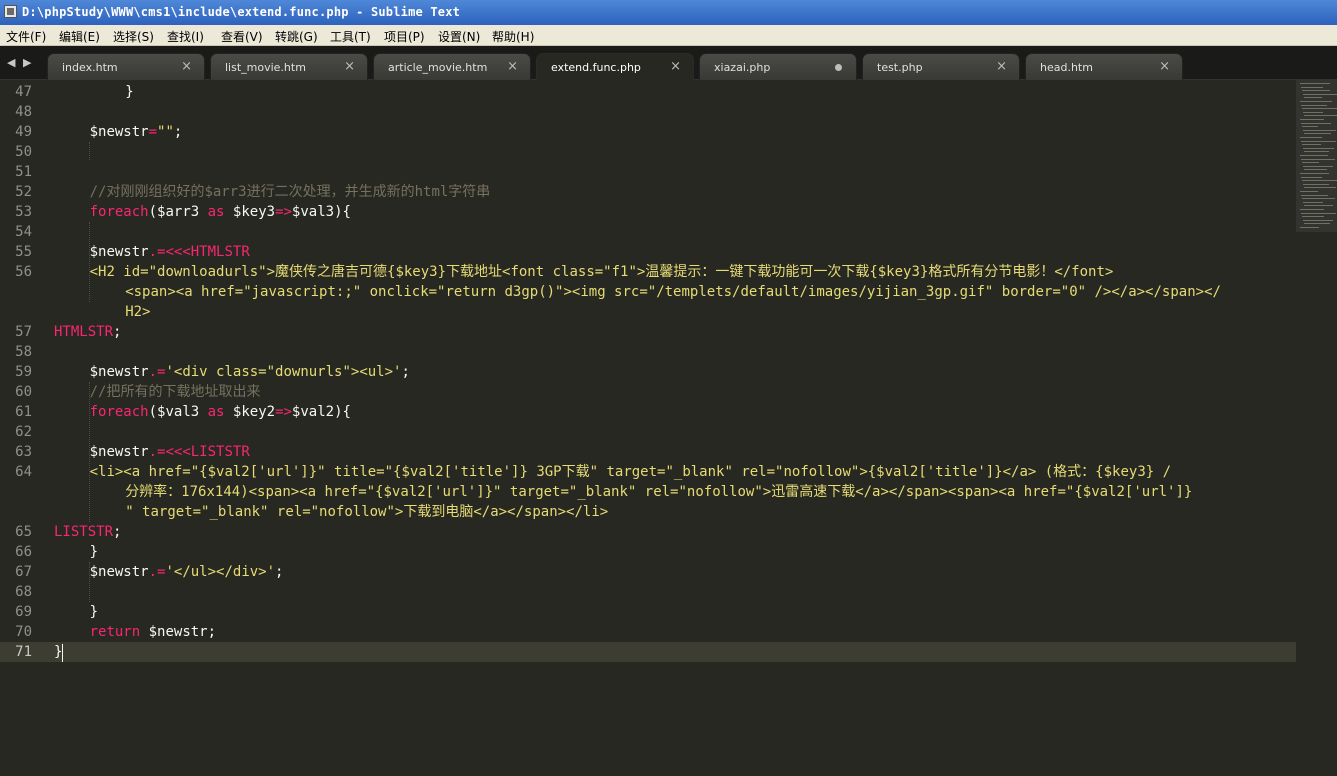 The image size is (1337, 776). Describe the element at coordinates (84, 332) in the screenshot. I see `code-token: HTMLSTR` at that location.